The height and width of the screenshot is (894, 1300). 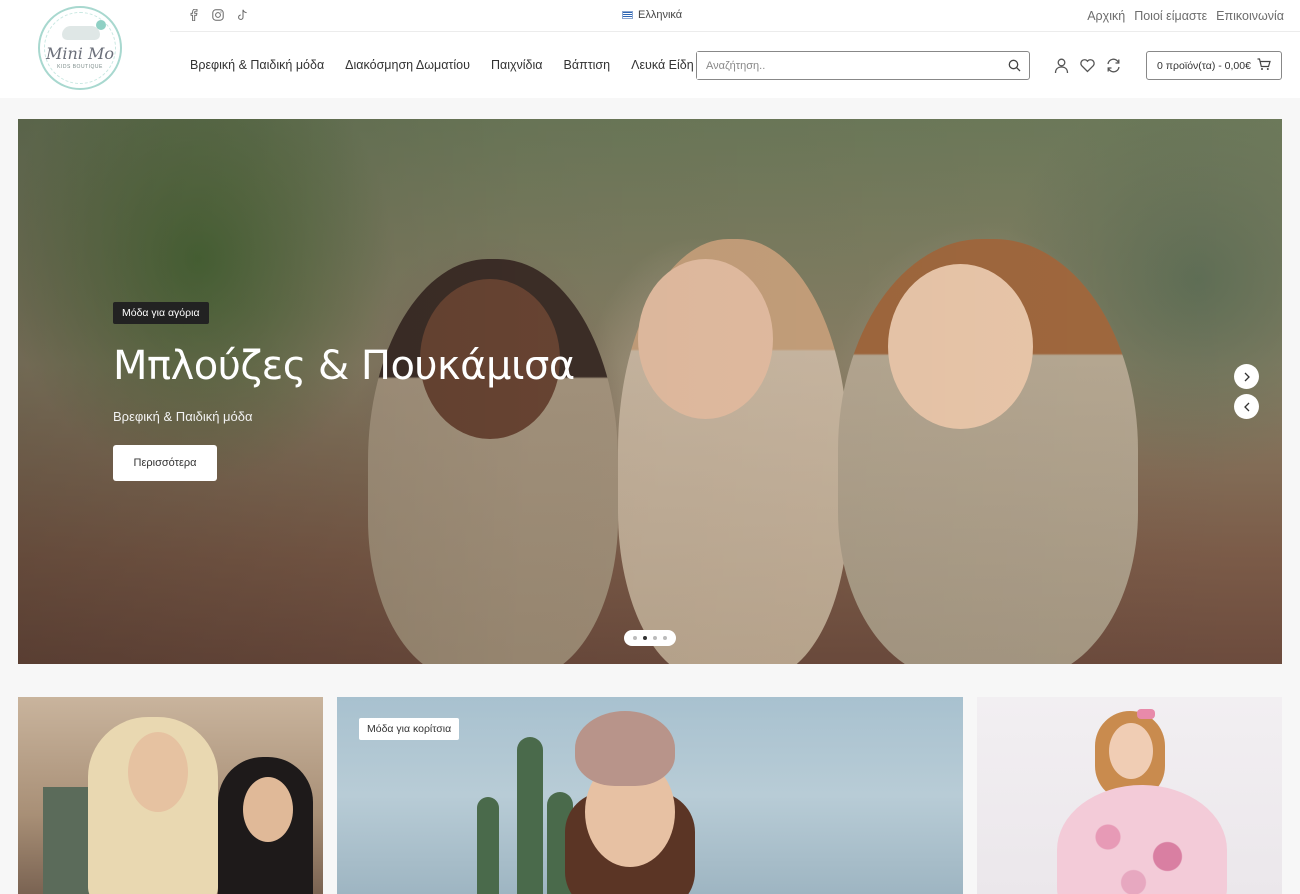 What do you see at coordinates (165, 463) in the screenshot?
I see `hero-more-button: Περισσότερα` at bounding box center [165, 463].